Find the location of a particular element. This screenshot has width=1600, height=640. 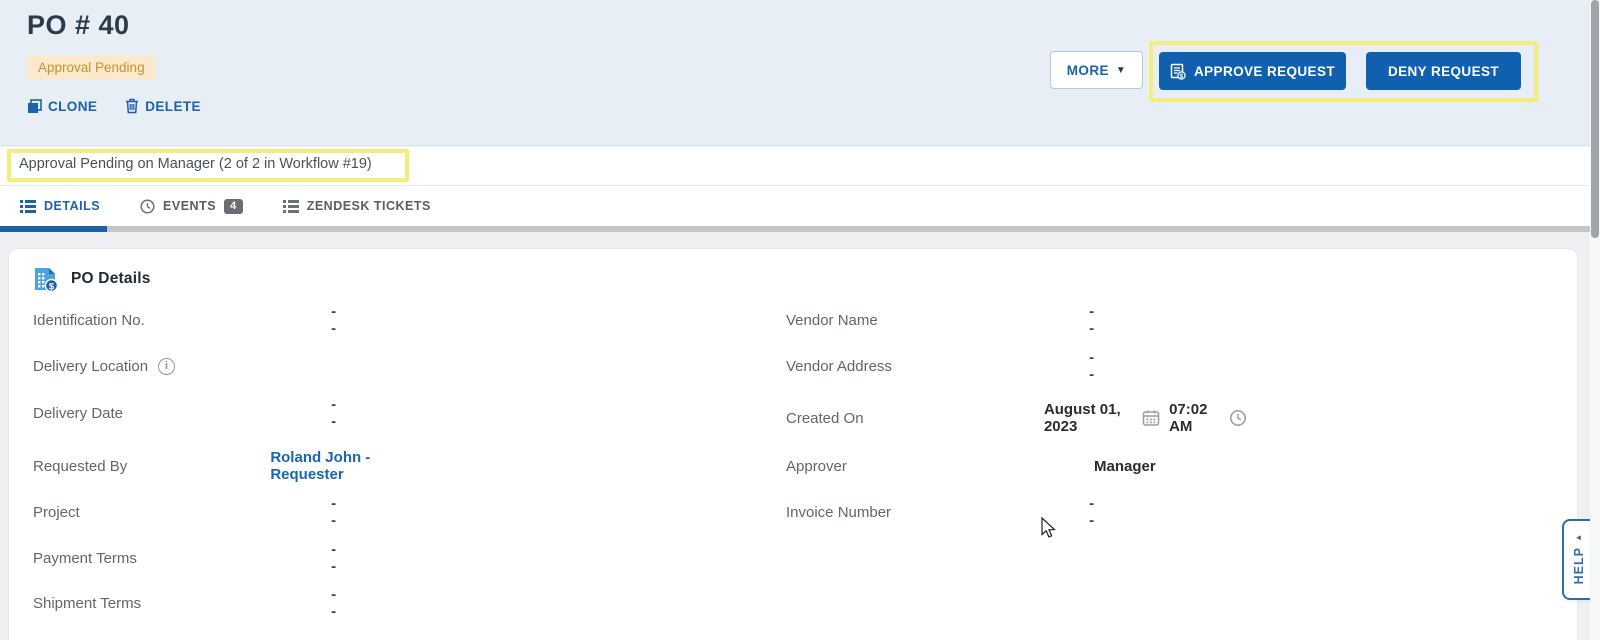

page-title: PO # 40 is located at coordinates (78, 25).